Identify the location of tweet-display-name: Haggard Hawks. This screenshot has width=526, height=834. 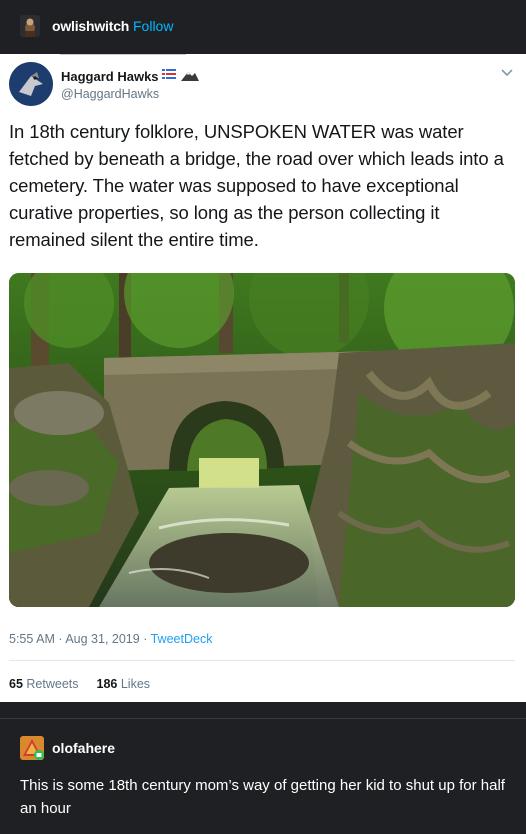
(110, 76).